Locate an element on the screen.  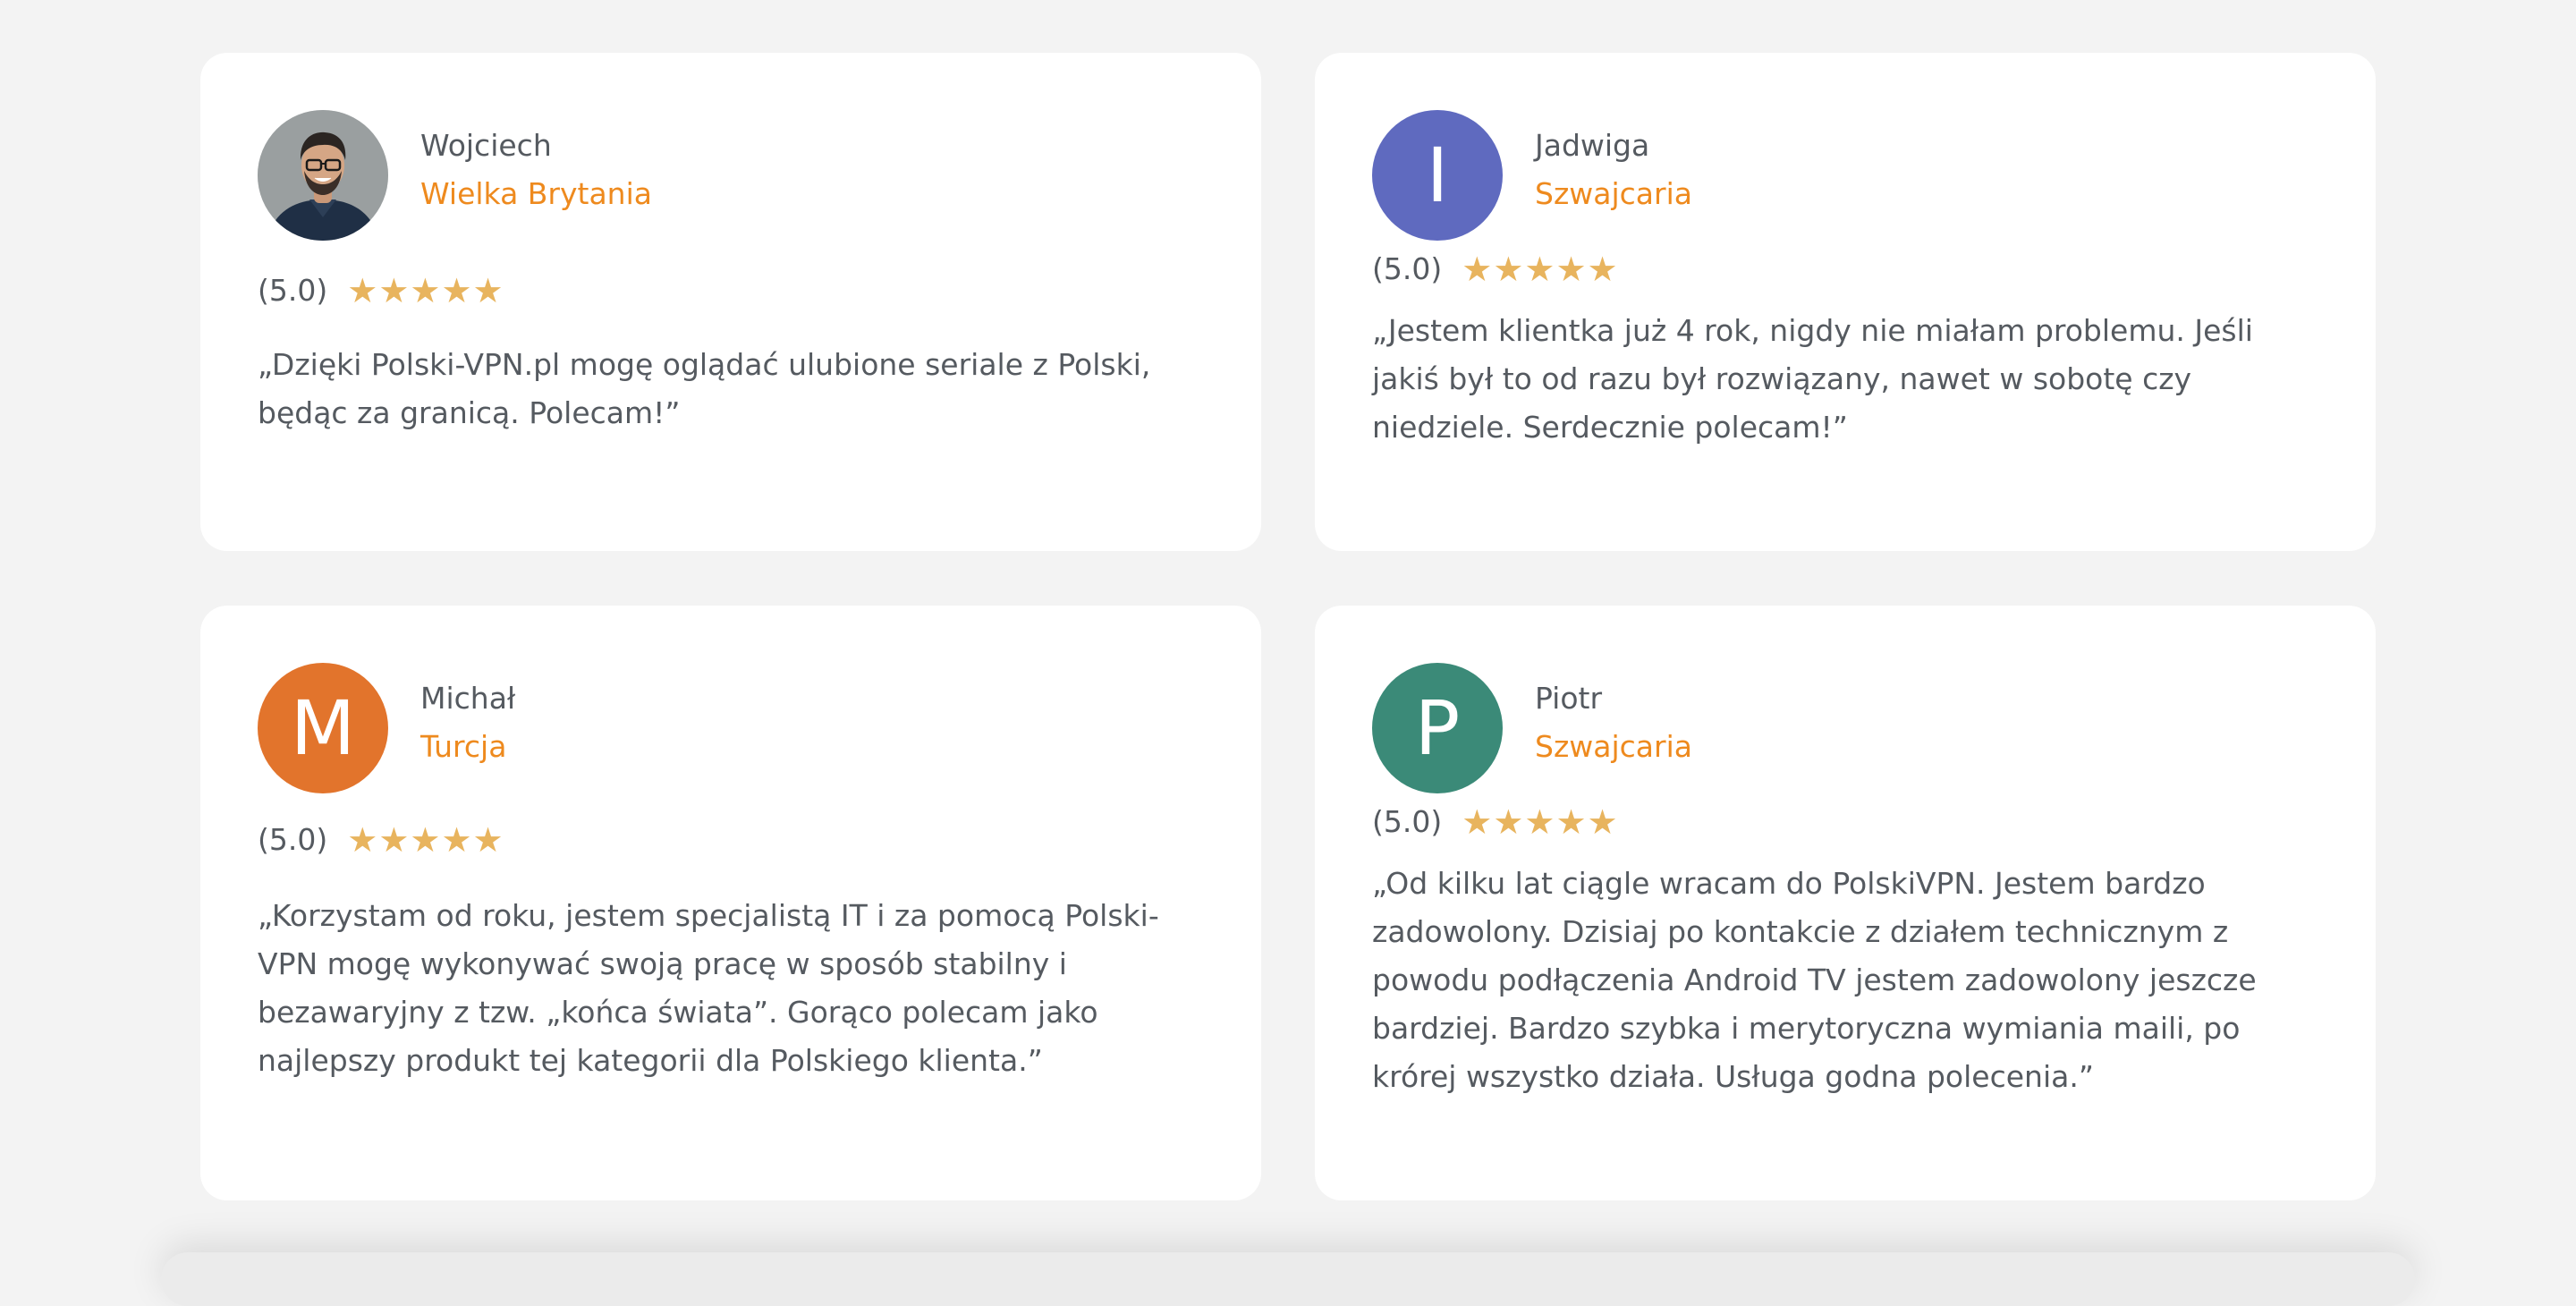
avatar-initial-letter: I is located at coordinates (1437, 175).